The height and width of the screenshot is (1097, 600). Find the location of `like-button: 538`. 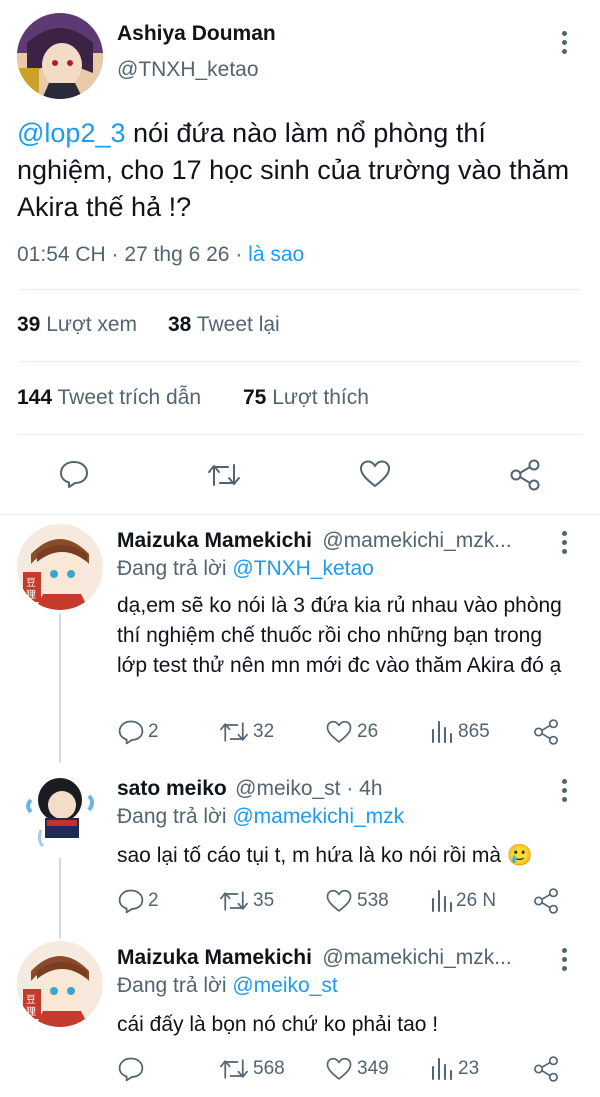

like-button: 538 is located at coordinates (357, 901).